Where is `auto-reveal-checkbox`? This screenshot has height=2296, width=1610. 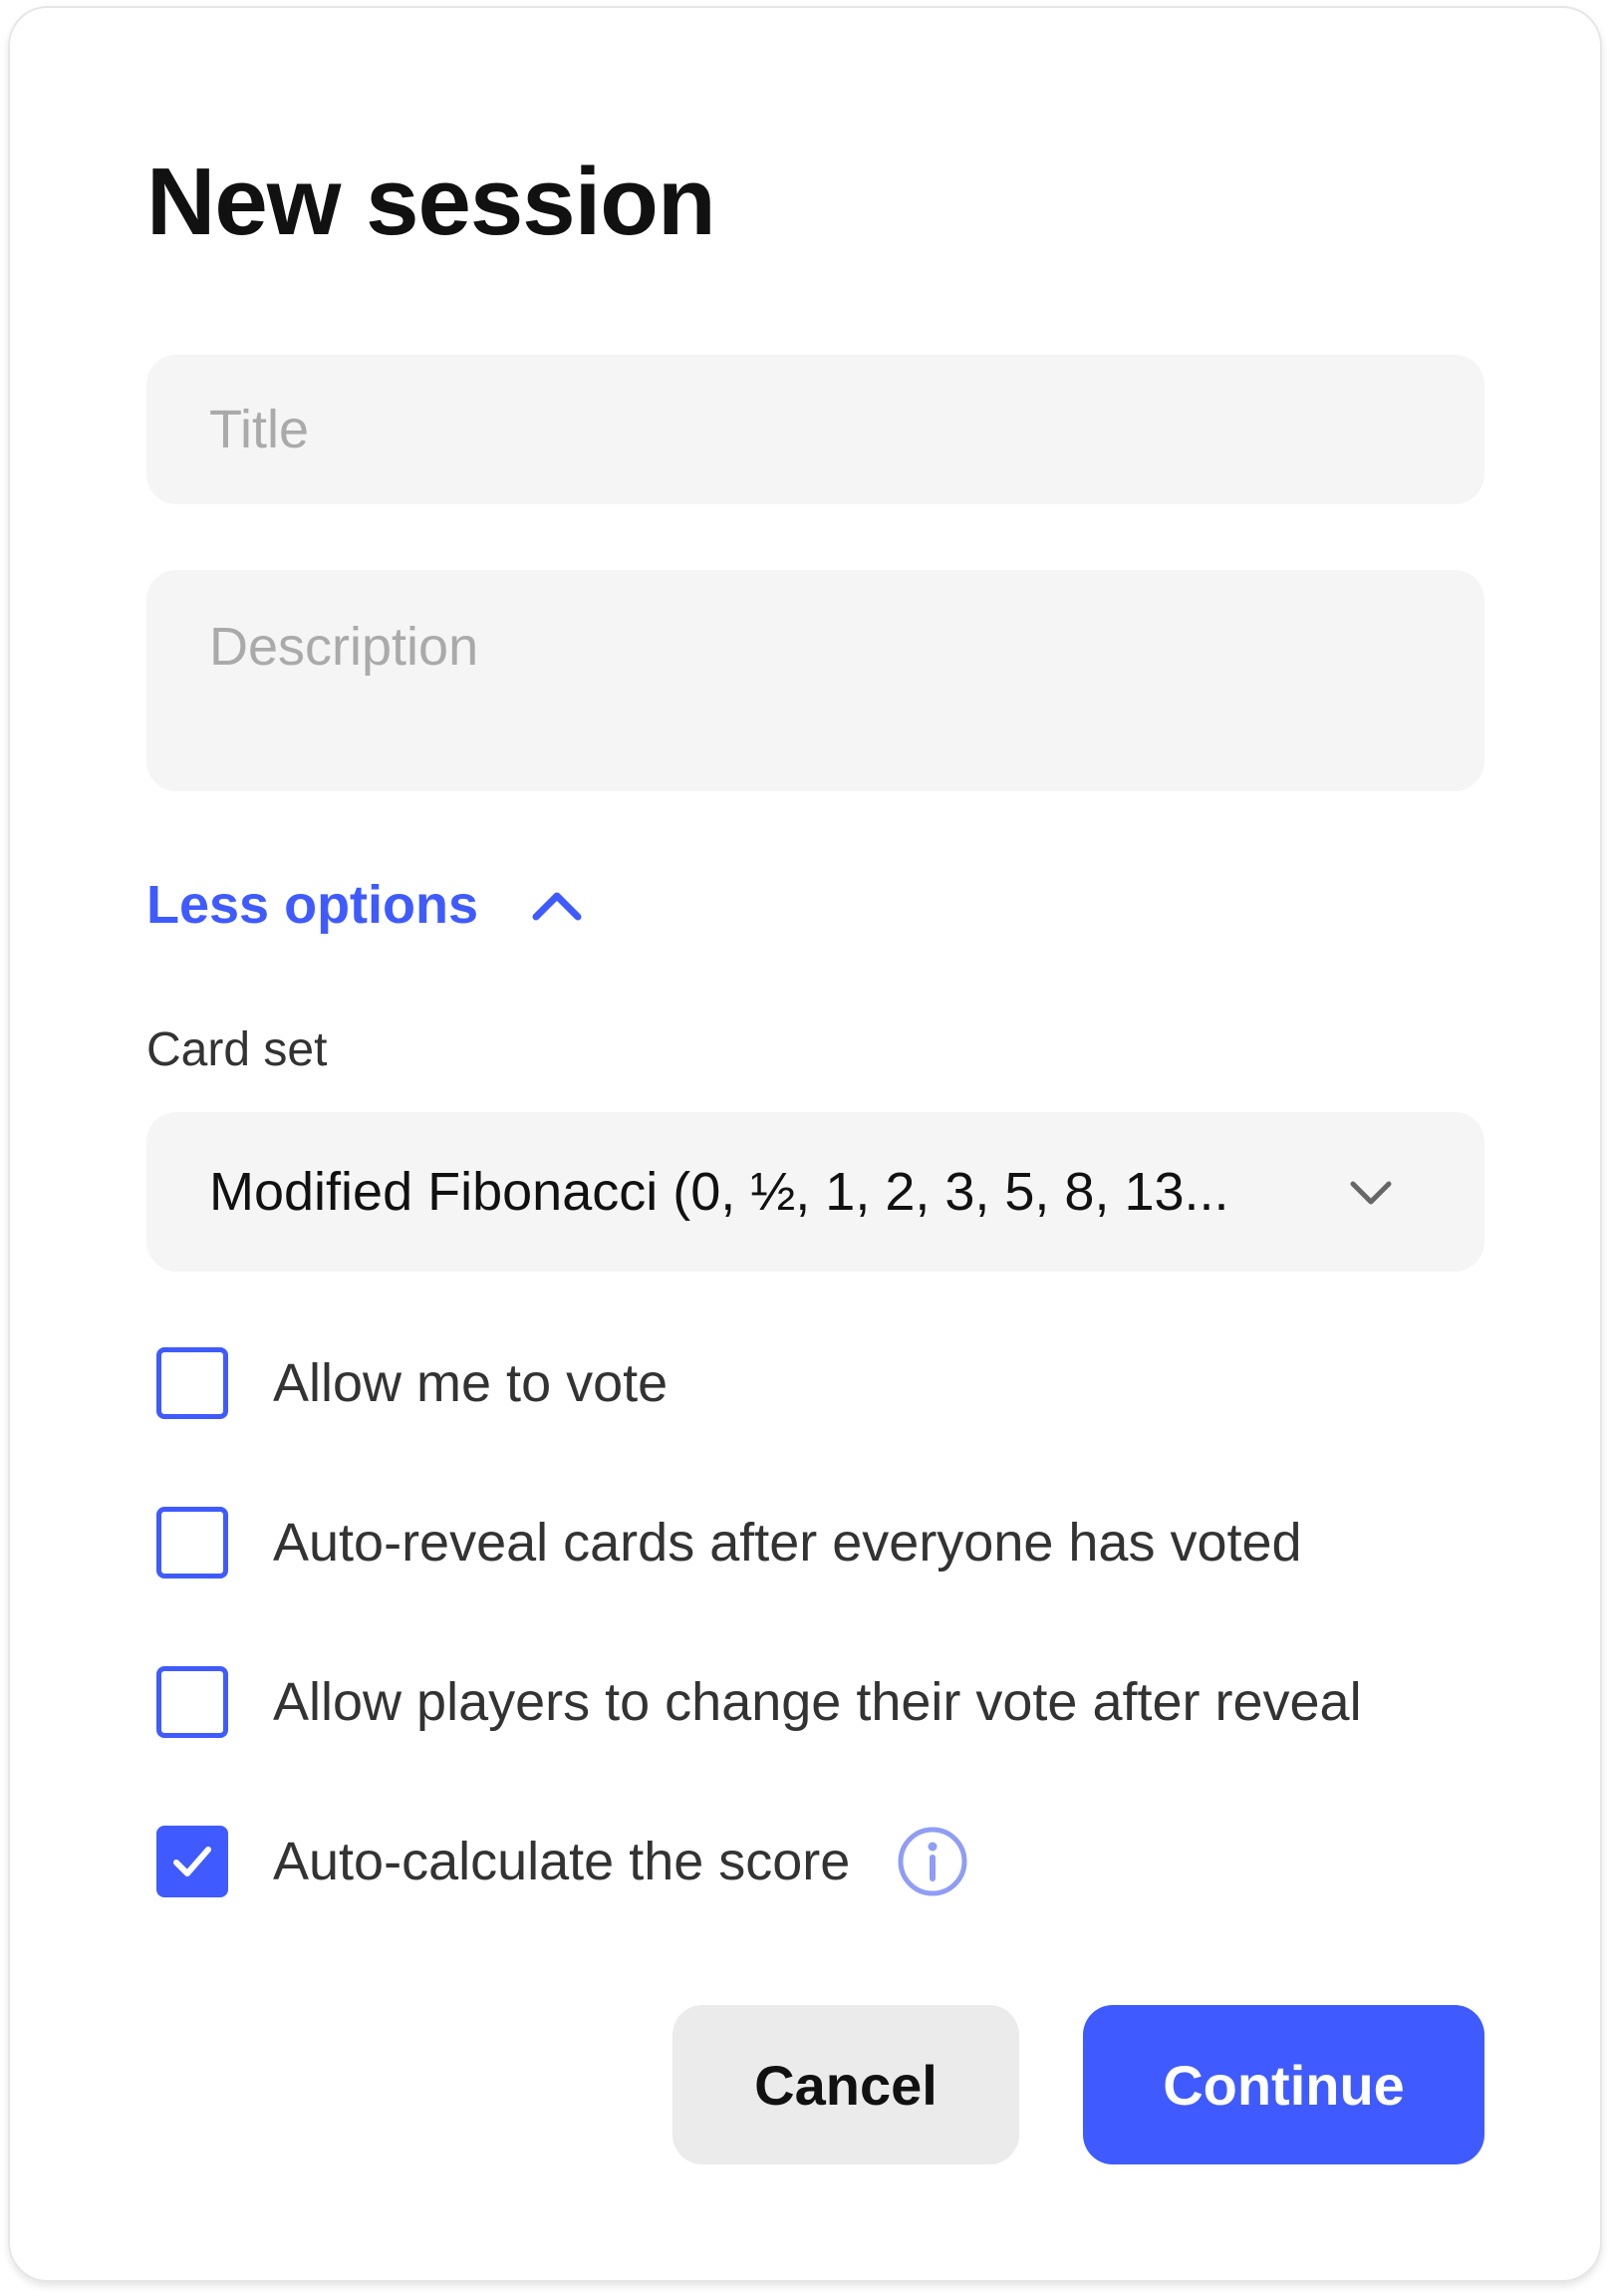 auto-reveal-checkbox is located at coordinates (192, 1542).